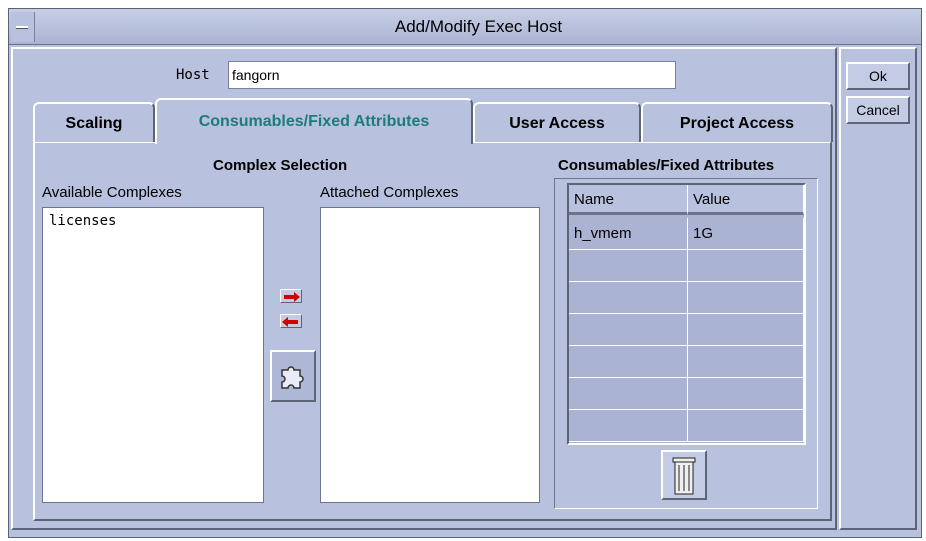 The width and height of the screenshot is (926, 541). Describe the element at coordinates (478, 26) in the screenshot. I see `window-title: Add/Modify Exec Host` at that location.